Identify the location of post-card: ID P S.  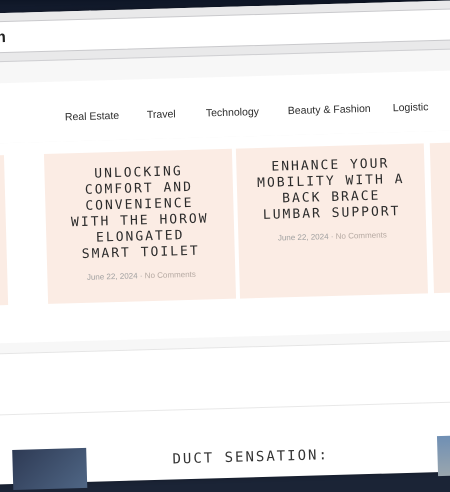
(4, 231).